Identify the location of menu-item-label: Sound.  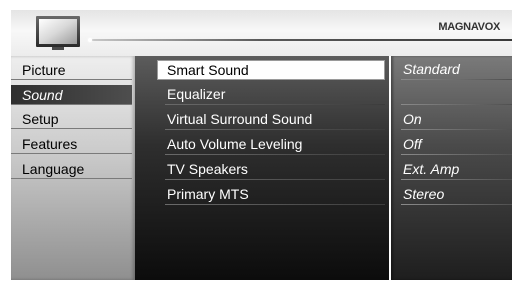
(42, 95).